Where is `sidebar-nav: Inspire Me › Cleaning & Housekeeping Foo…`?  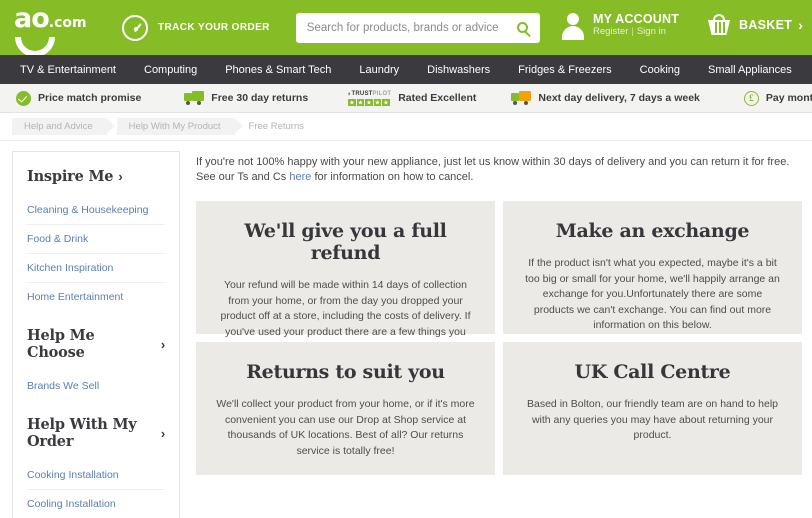
sidebar-nav: Inspire Me › Cleaning & Housekeeping Foo… is located at coordinates (96, 334).